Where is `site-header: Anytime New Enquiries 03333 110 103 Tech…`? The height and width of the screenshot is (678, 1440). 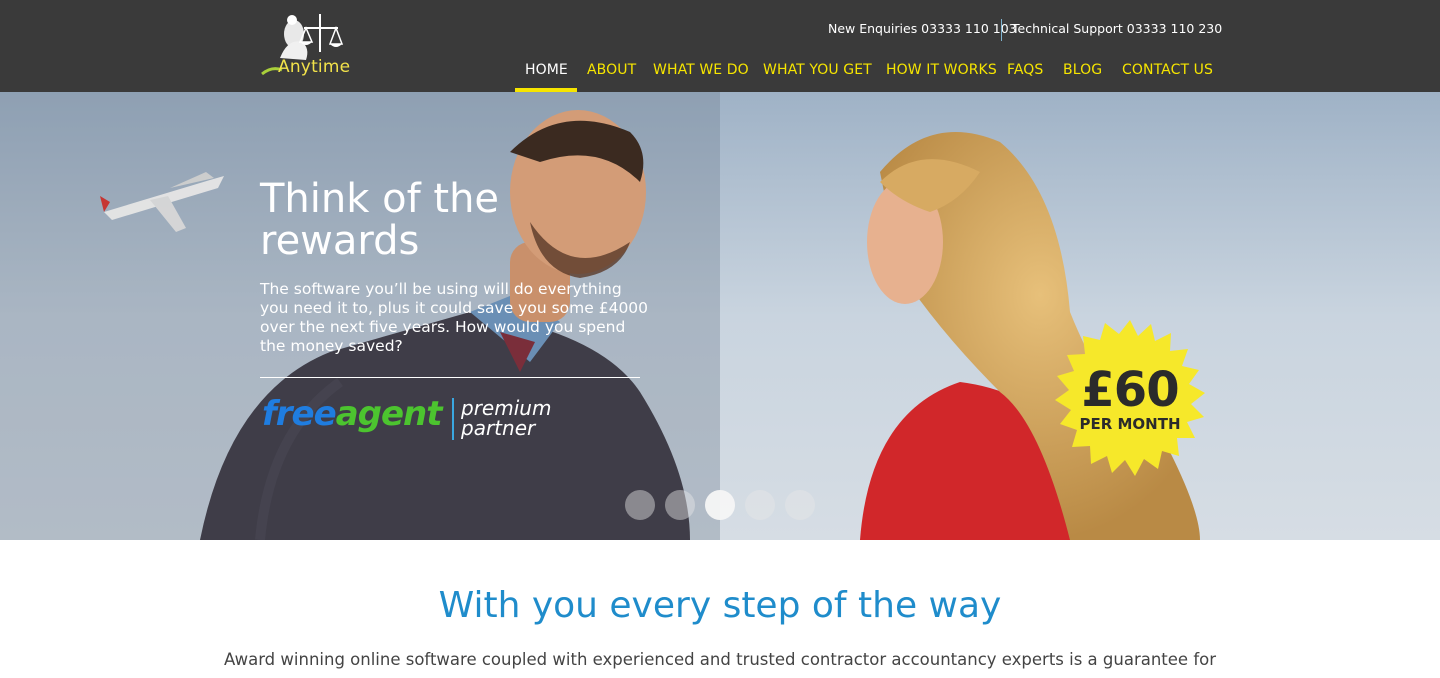
site-header: Anytime New Enquiries 03333 110 103 Tech… is located at coordinates (720, 46).